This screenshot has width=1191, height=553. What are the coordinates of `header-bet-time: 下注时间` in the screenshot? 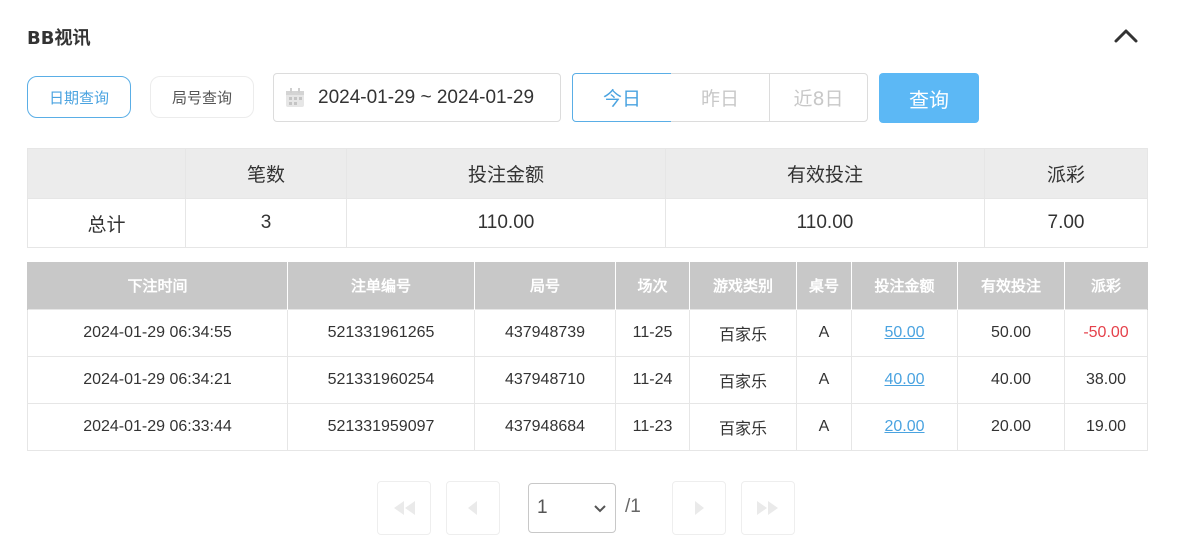 It's located at (157, 285).